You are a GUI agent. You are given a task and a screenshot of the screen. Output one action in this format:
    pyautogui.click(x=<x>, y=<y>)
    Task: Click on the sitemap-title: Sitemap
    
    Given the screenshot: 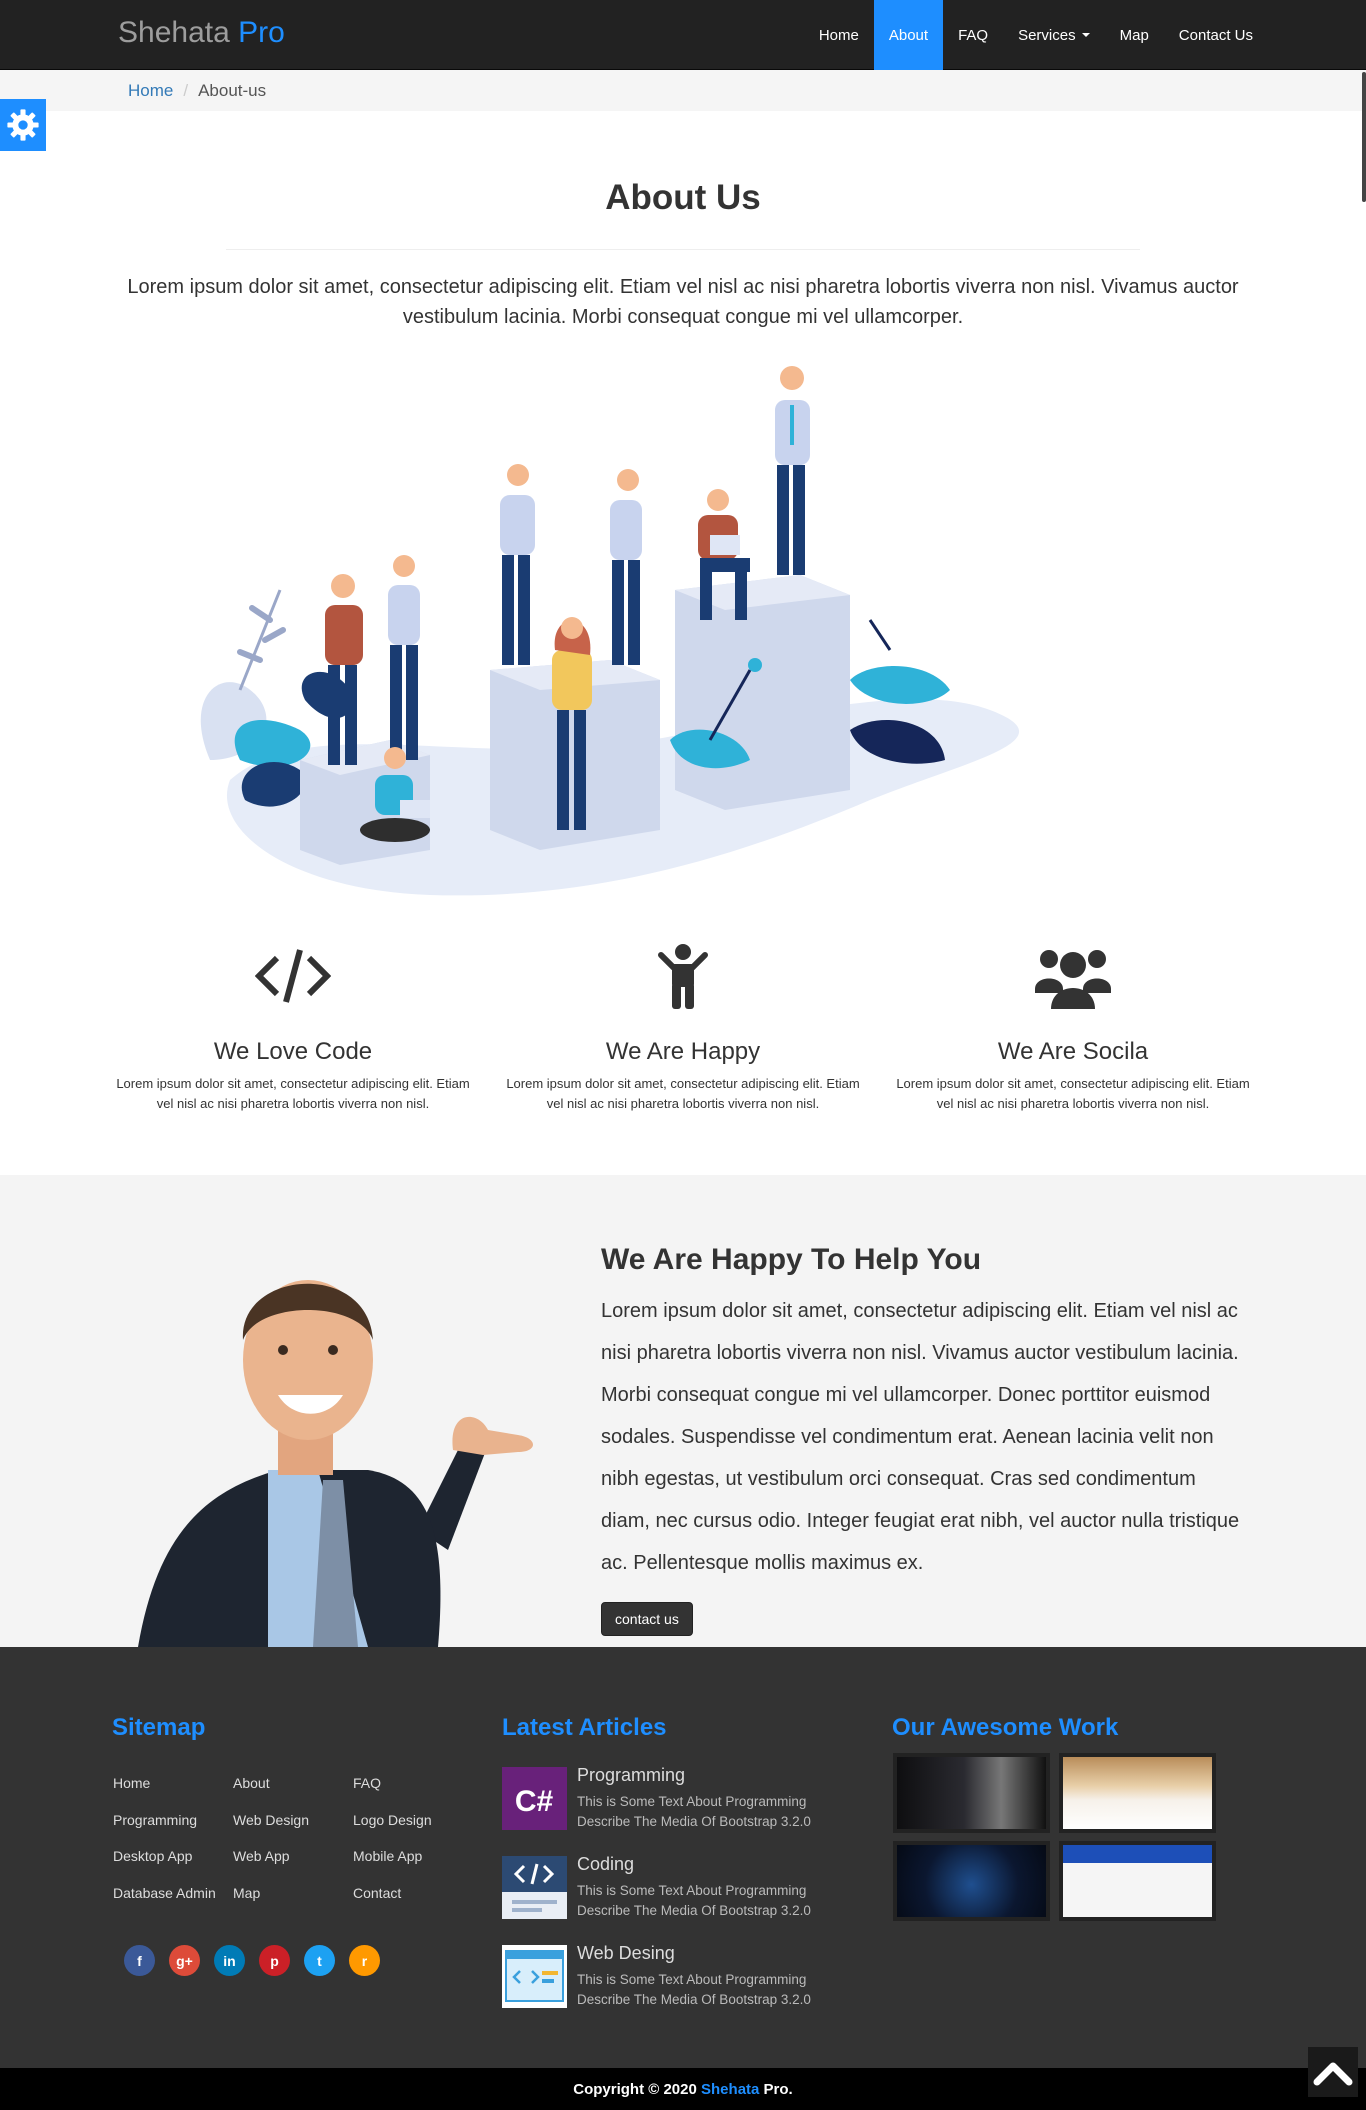 What is the action you would take?
    pyautogui.click(x=159, y=1727)
    